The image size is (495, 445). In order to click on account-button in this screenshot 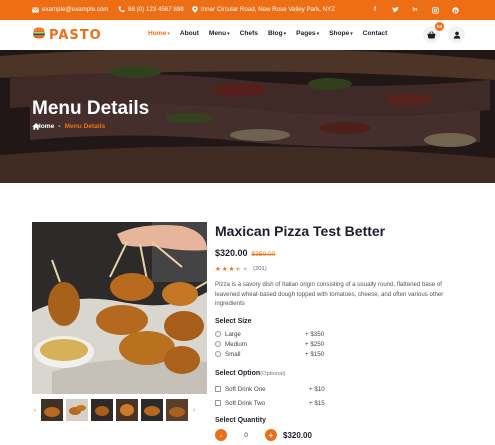, I will do `click(456, 34)`.